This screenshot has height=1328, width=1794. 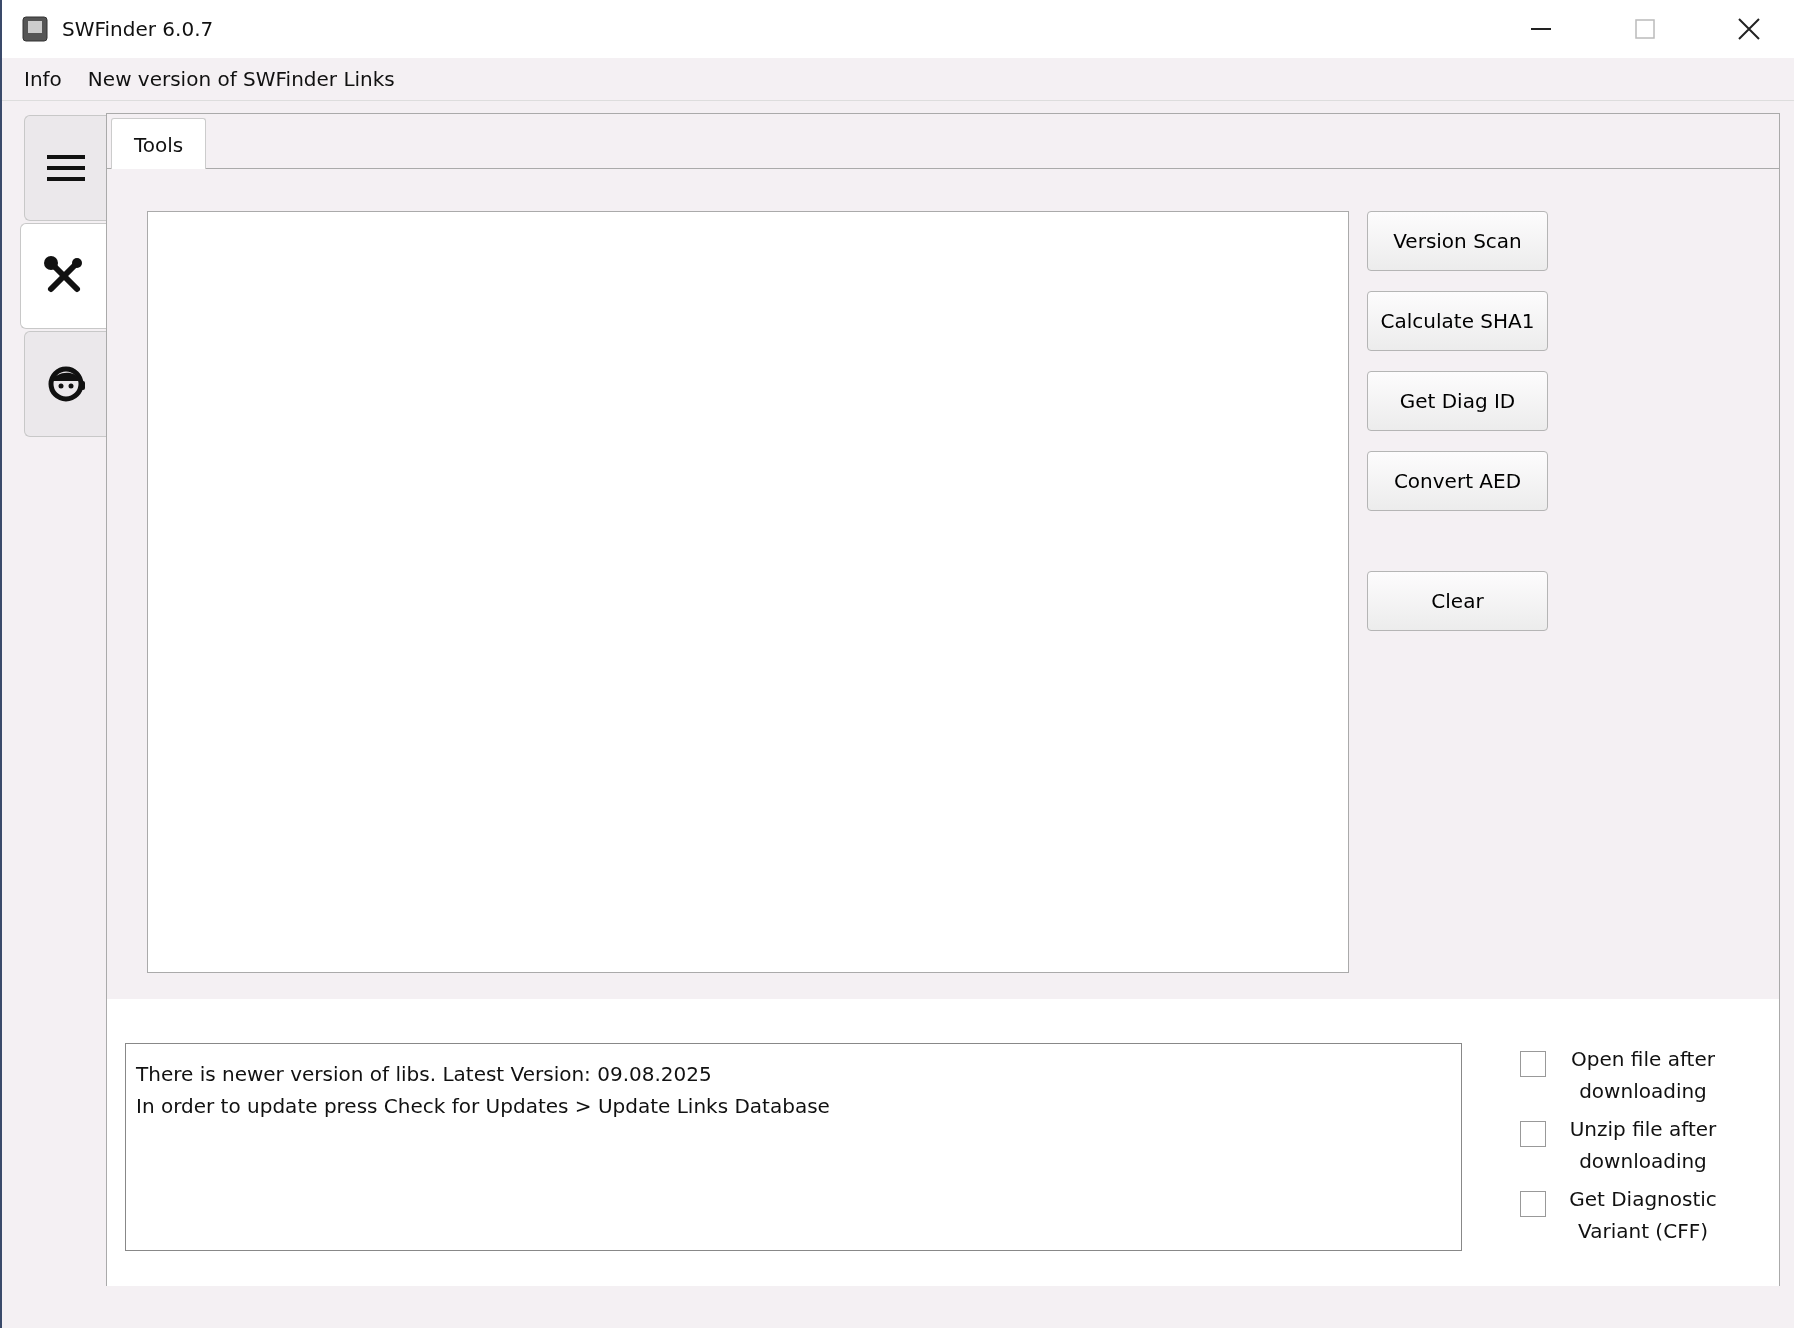 What do you see at coordinates (1457, 321) in the screenshot?
I see `action-button: Calculate SHA1` at bounding box center [1457, 321].